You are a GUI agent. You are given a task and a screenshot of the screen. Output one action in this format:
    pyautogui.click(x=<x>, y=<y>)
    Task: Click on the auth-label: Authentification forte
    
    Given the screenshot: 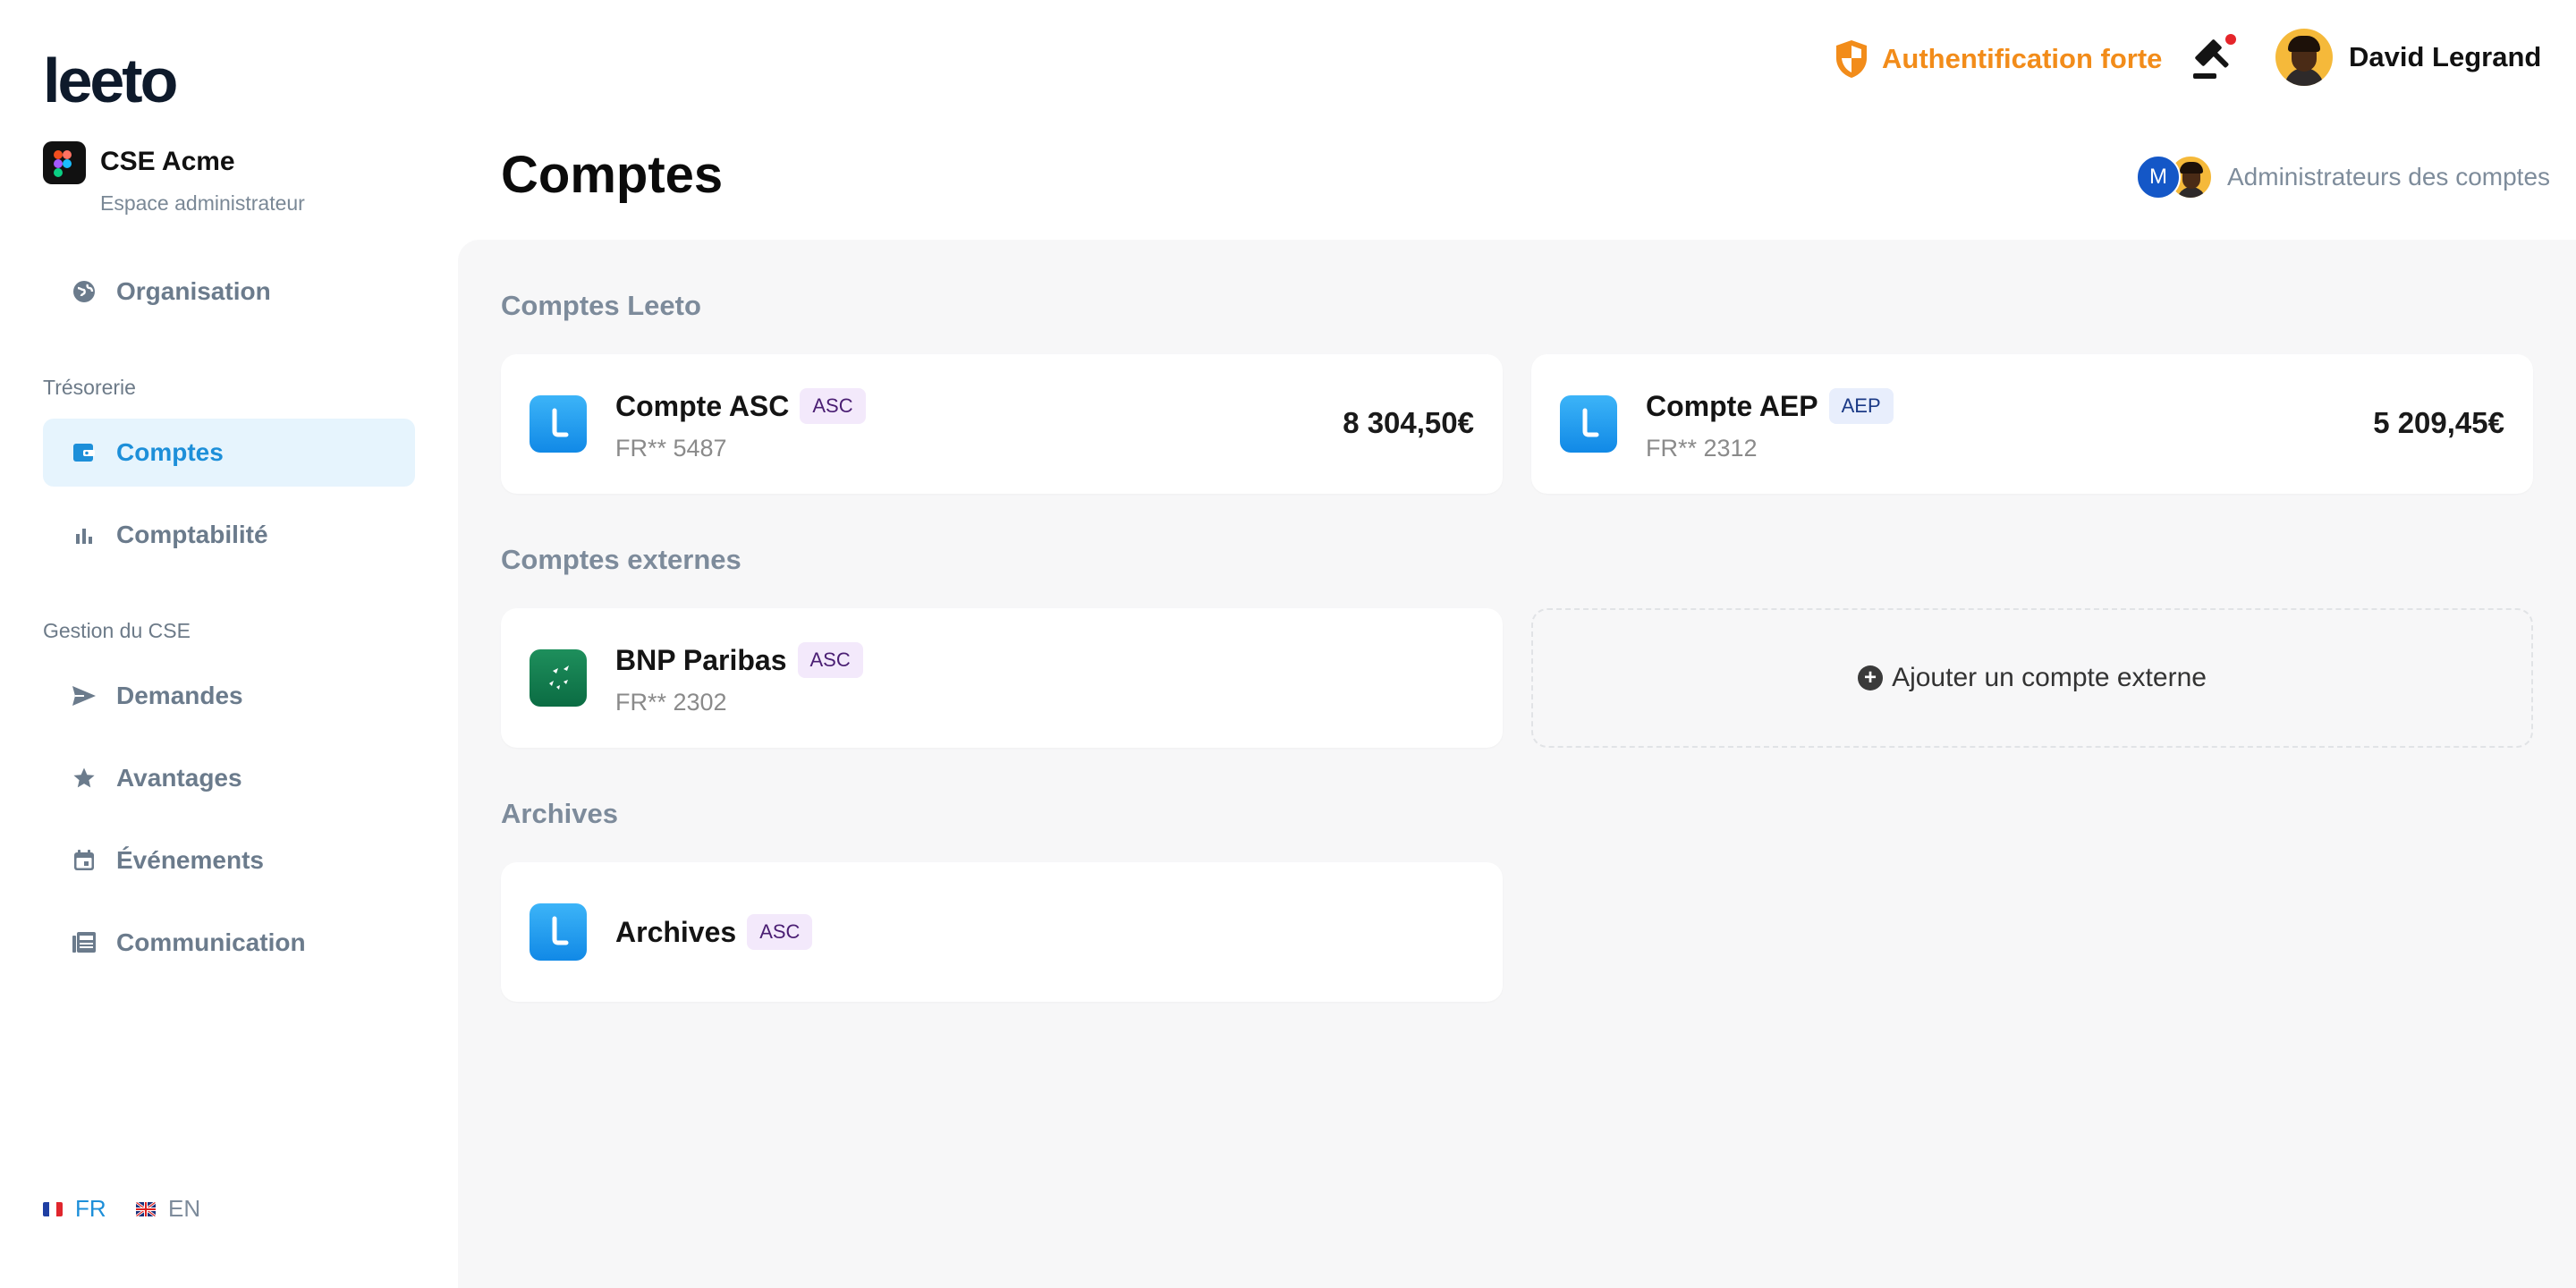 What is the action you would take?
    pyautogui.click(x=2022, y=58)
    